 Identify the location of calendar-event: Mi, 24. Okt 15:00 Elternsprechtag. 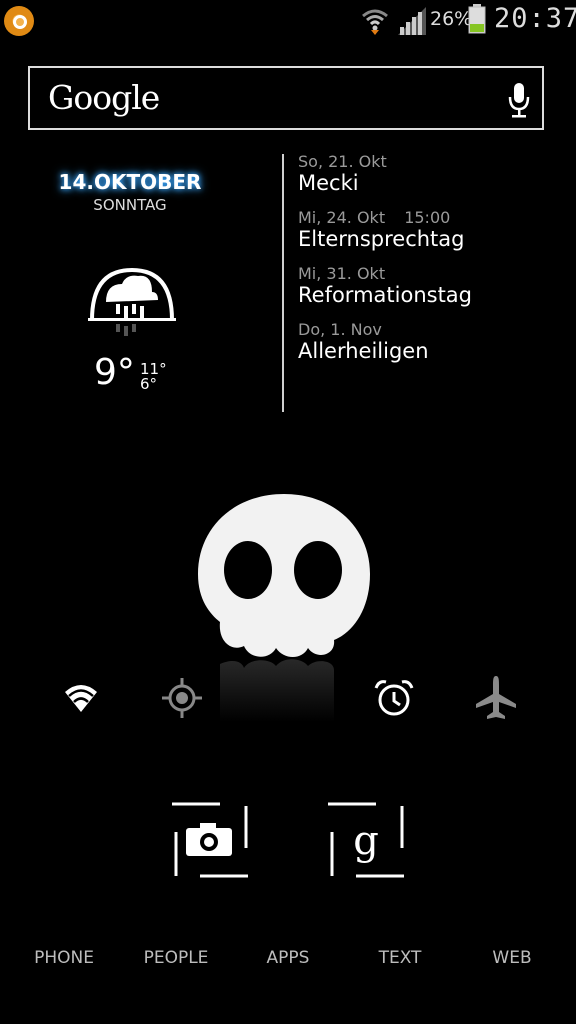
(428, 236).